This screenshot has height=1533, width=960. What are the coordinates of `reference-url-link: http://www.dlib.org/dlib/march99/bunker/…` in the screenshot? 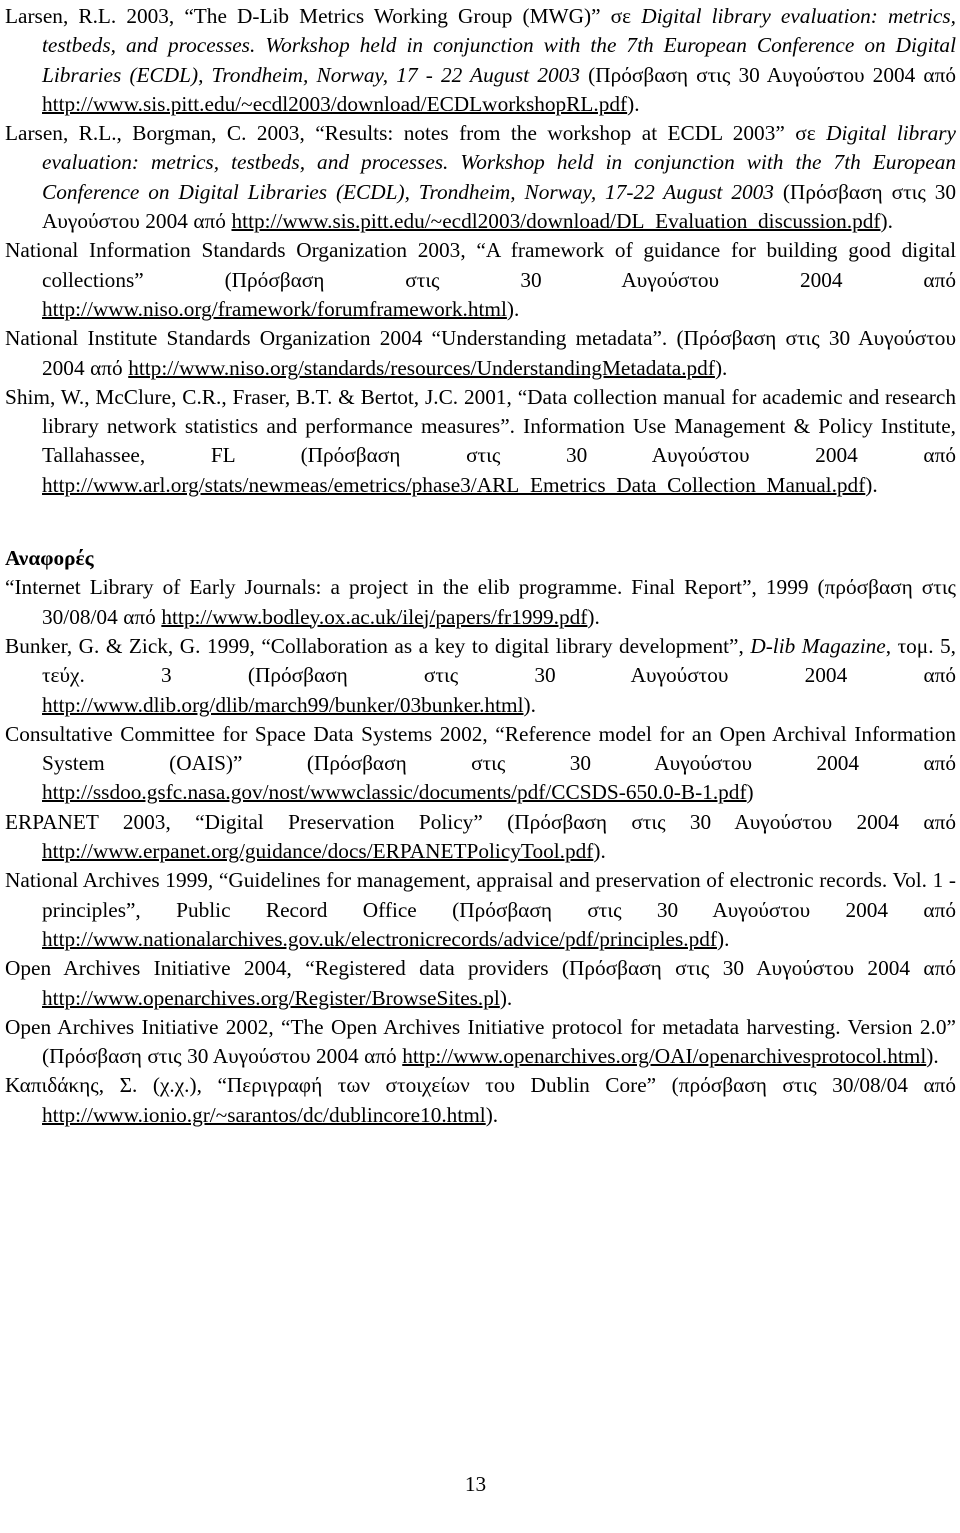 It's located at (283, 705).